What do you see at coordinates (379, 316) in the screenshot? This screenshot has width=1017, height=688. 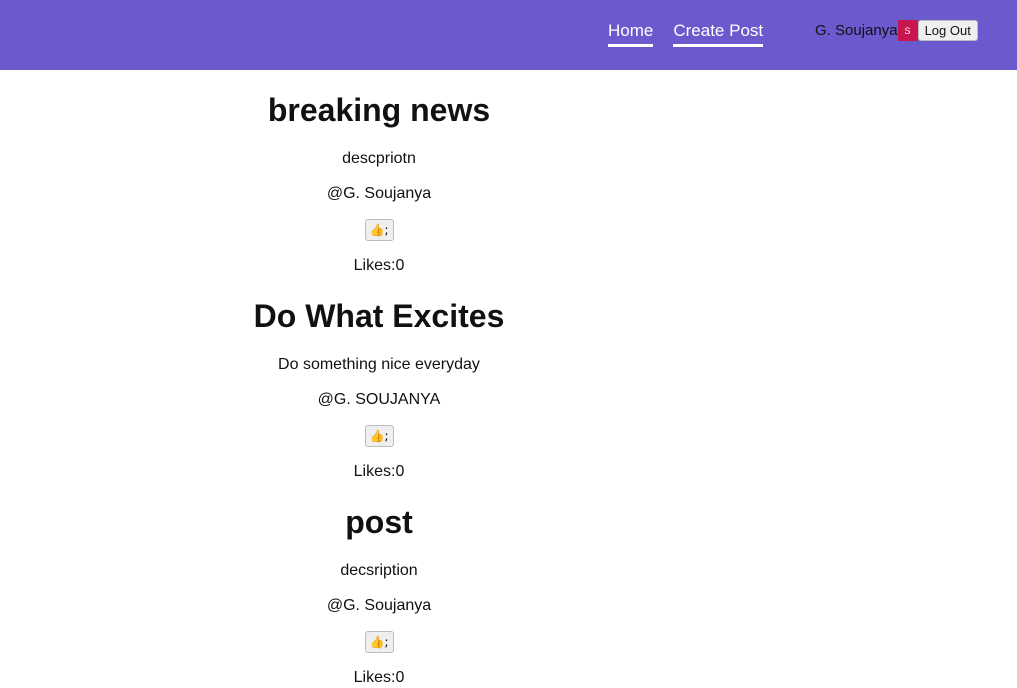 I see `post-title: Do What Excites` at bounding box center [379, 316].